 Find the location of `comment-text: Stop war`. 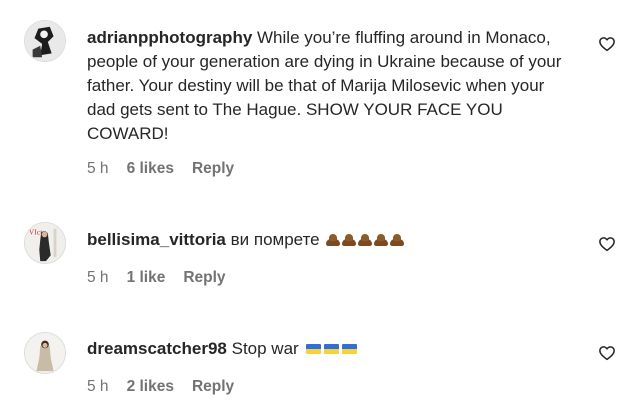

comment-text: Stop war is located at coordinates (265, 348).